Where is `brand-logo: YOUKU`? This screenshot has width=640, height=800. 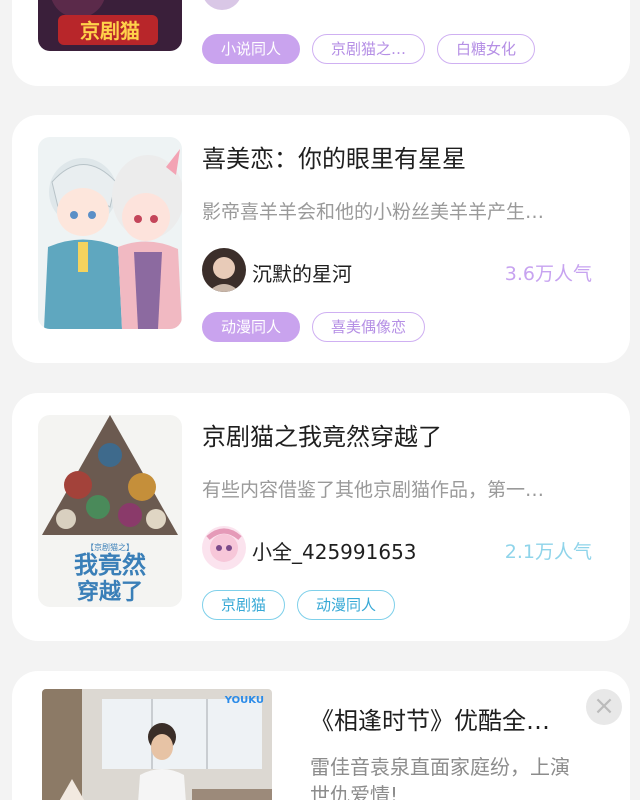
brand-logo: YOUKU is located at coordinates (244, 700).